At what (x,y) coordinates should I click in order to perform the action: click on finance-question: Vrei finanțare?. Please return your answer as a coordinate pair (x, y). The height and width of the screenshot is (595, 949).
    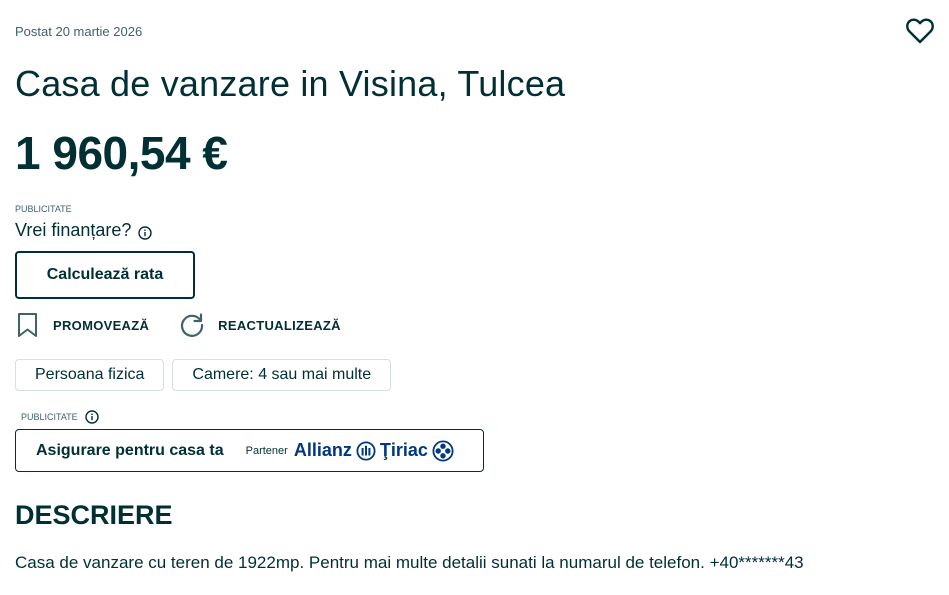
    Looking at the image, I should click on (84, 230).